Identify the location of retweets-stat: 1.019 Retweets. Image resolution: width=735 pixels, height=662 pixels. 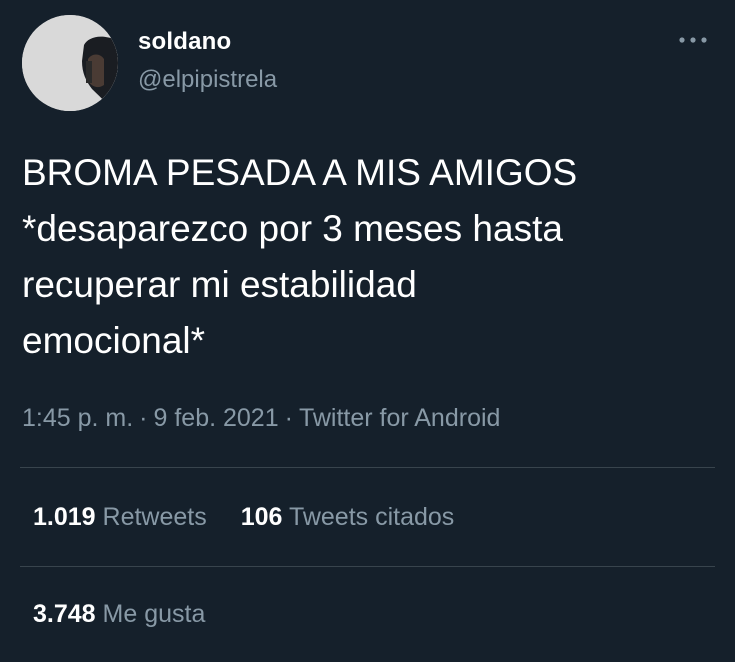
(120, 517).